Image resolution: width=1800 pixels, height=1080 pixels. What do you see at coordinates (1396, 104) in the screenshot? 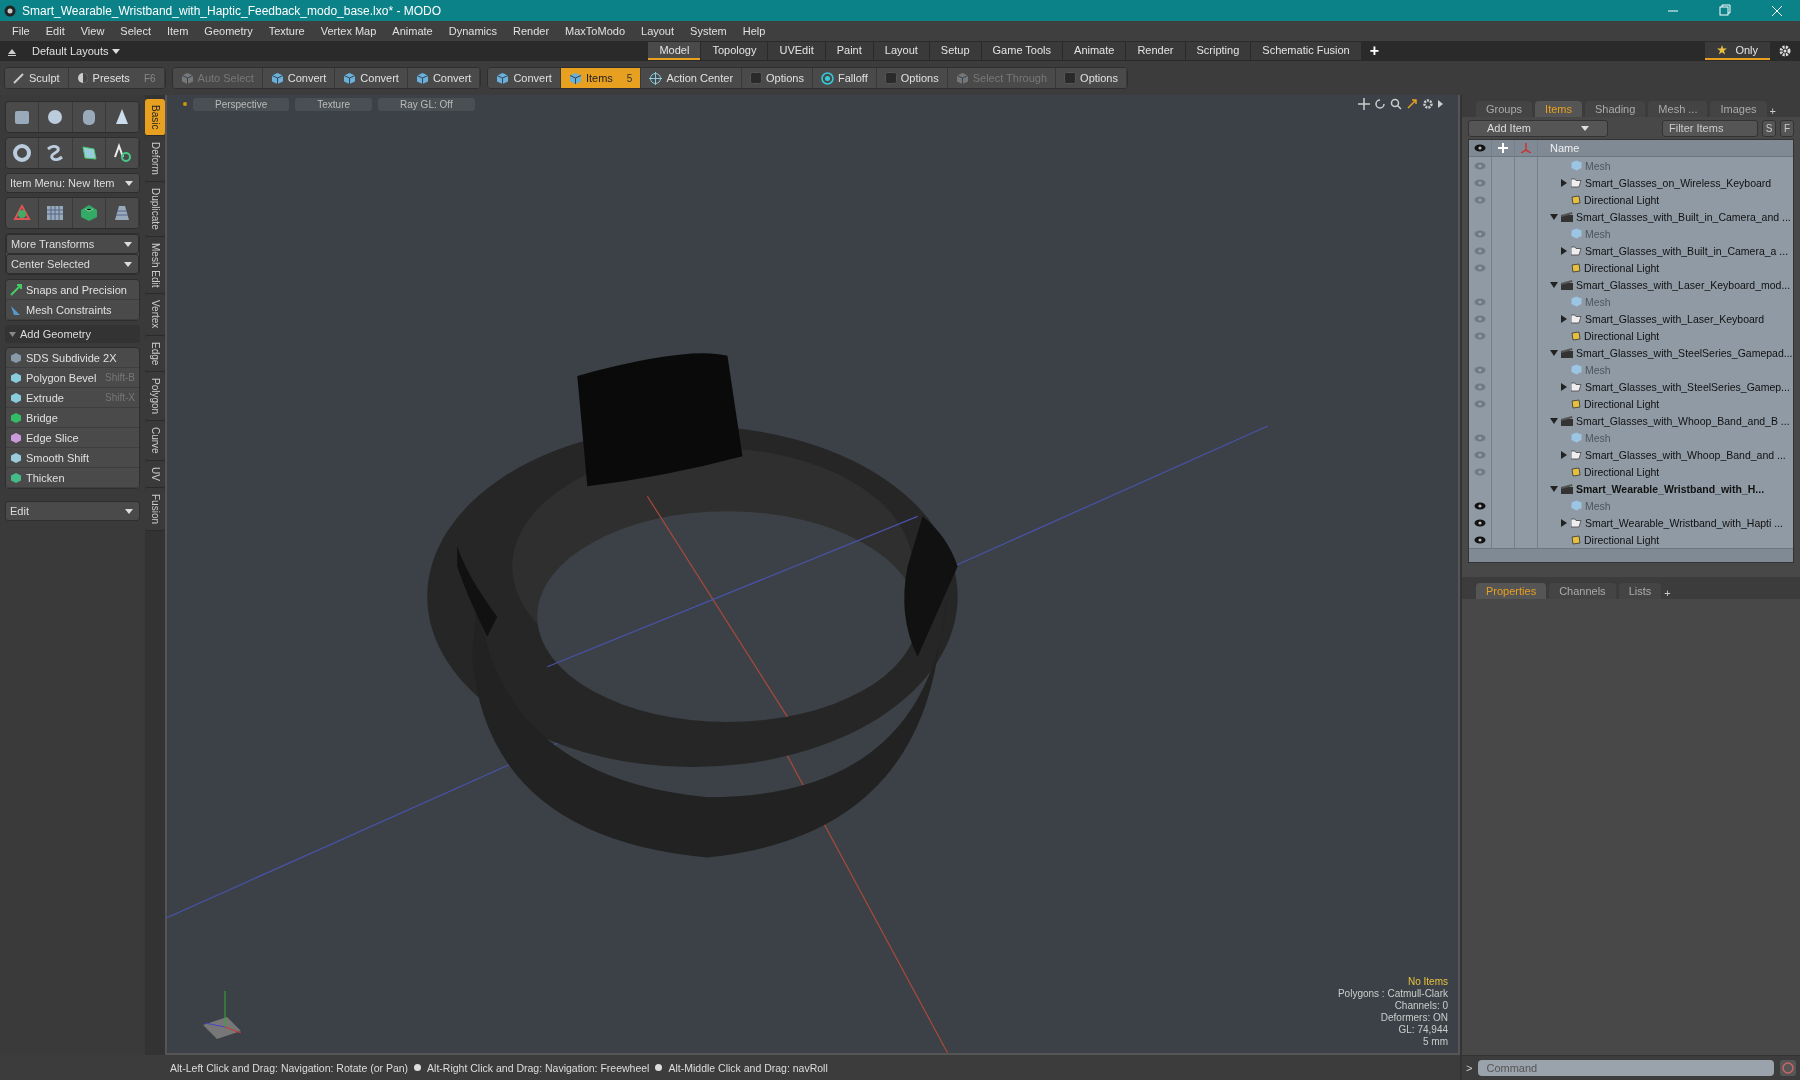
I see `search-icon` at bounding box center [1396, 104].